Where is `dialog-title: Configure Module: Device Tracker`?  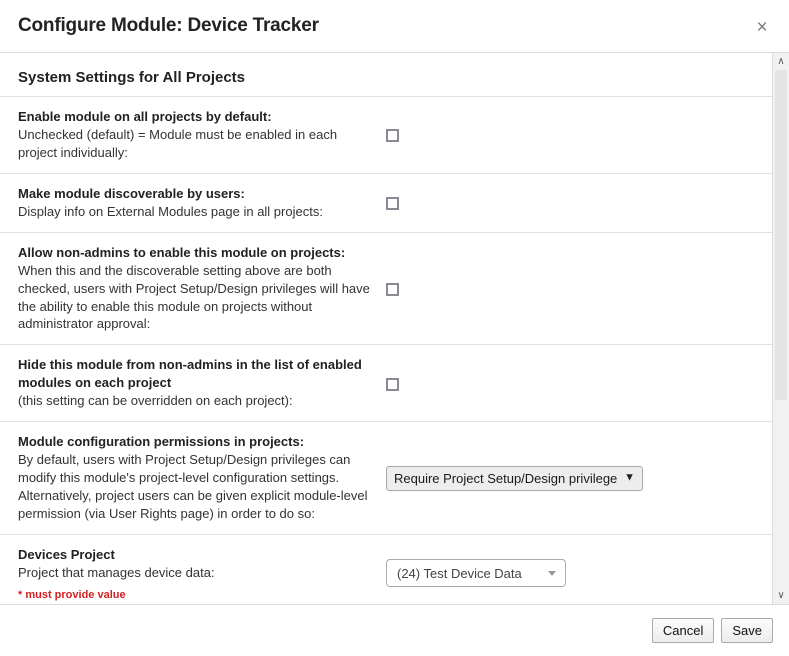
dialog-title: Configure Module: Device Tracker is located at coordinates (168, 25).